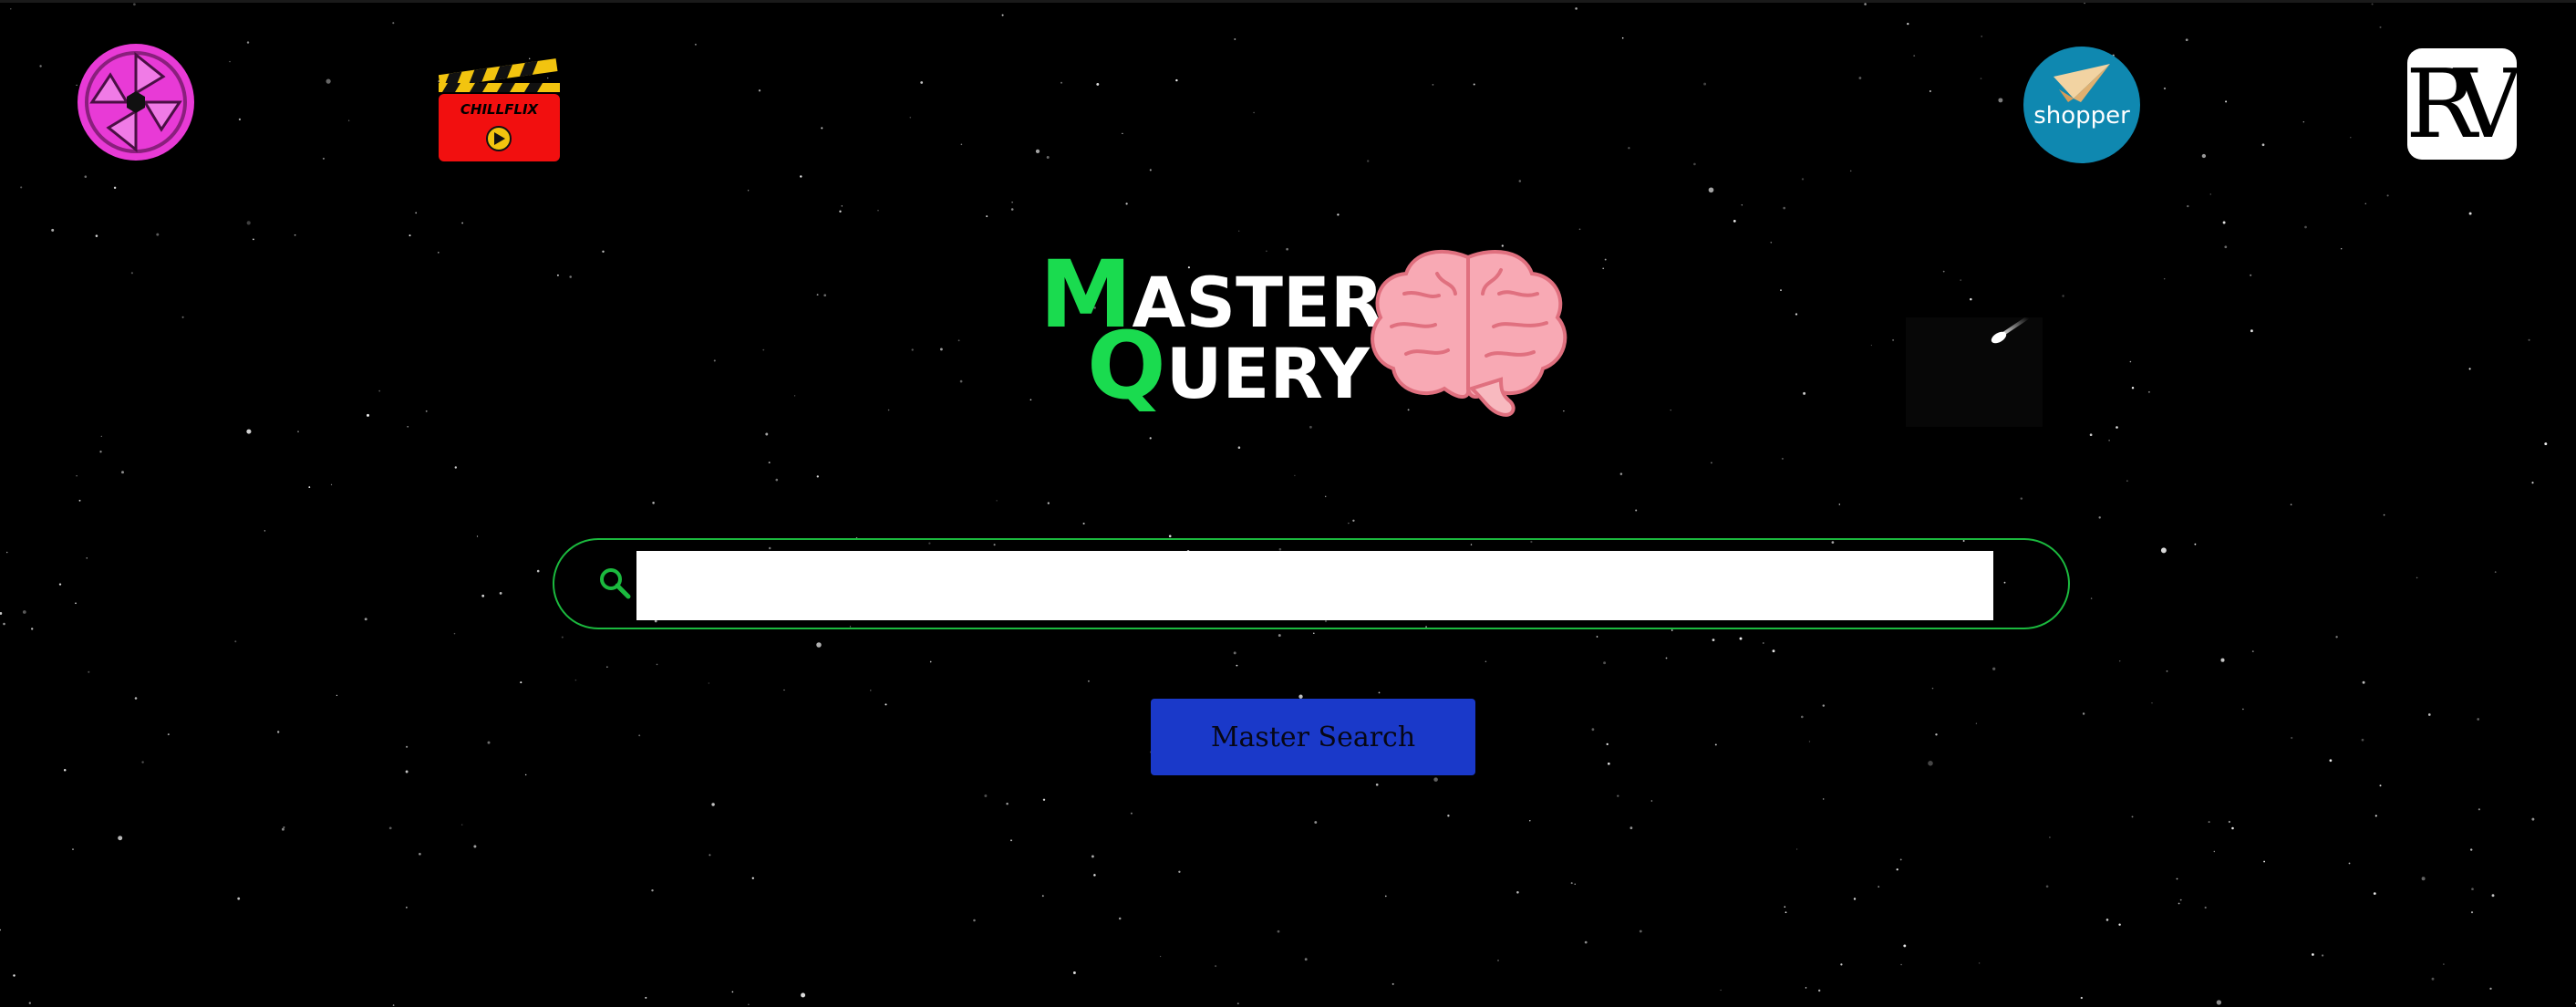 Image resolution: width=2576 pixels, height=1007 pixels. I want to click on chillflix-app-link: CHILLFLIX, so click(499, 107).